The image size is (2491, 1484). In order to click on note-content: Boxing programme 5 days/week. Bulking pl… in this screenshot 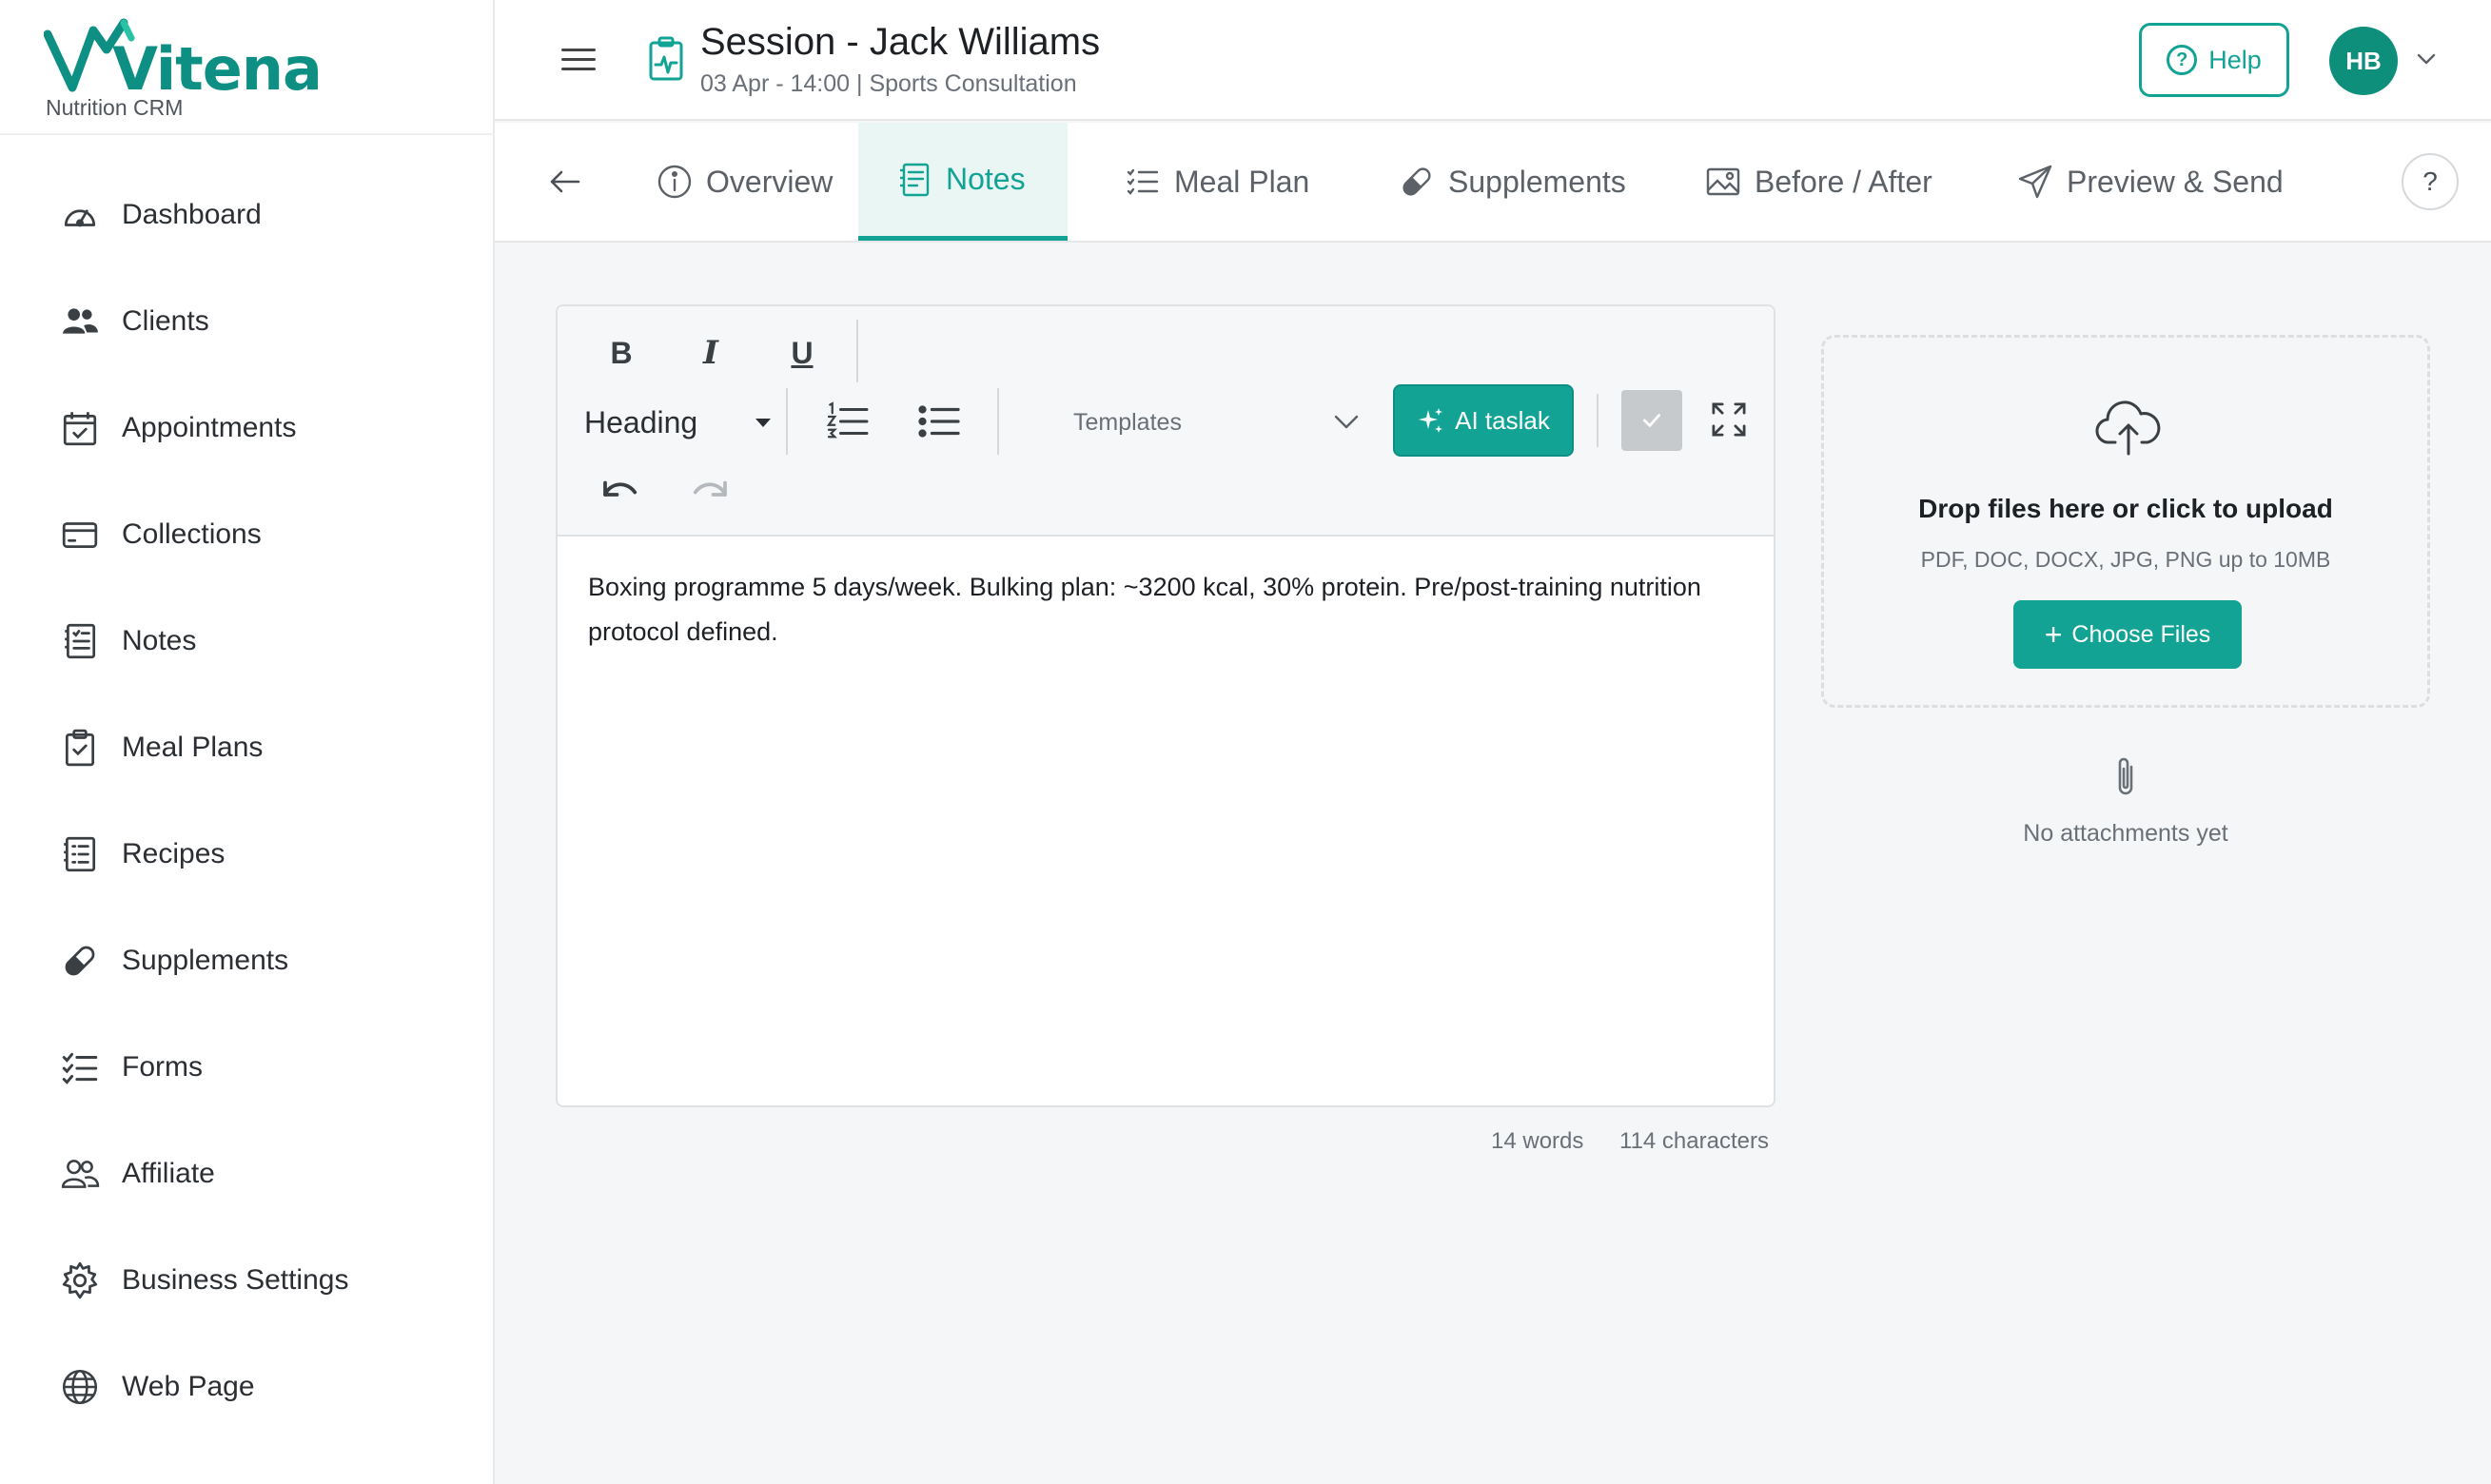, I will do `click(1159, 609)`.